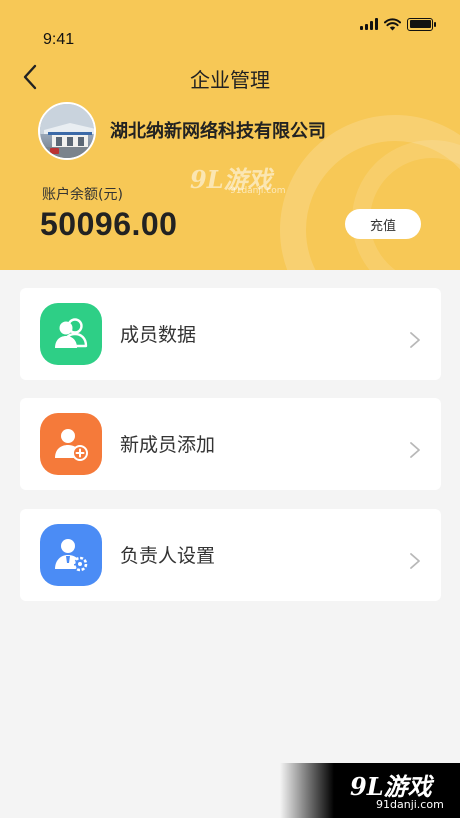  I want to click on menu-label: 新成员添加, so click(168, 445).